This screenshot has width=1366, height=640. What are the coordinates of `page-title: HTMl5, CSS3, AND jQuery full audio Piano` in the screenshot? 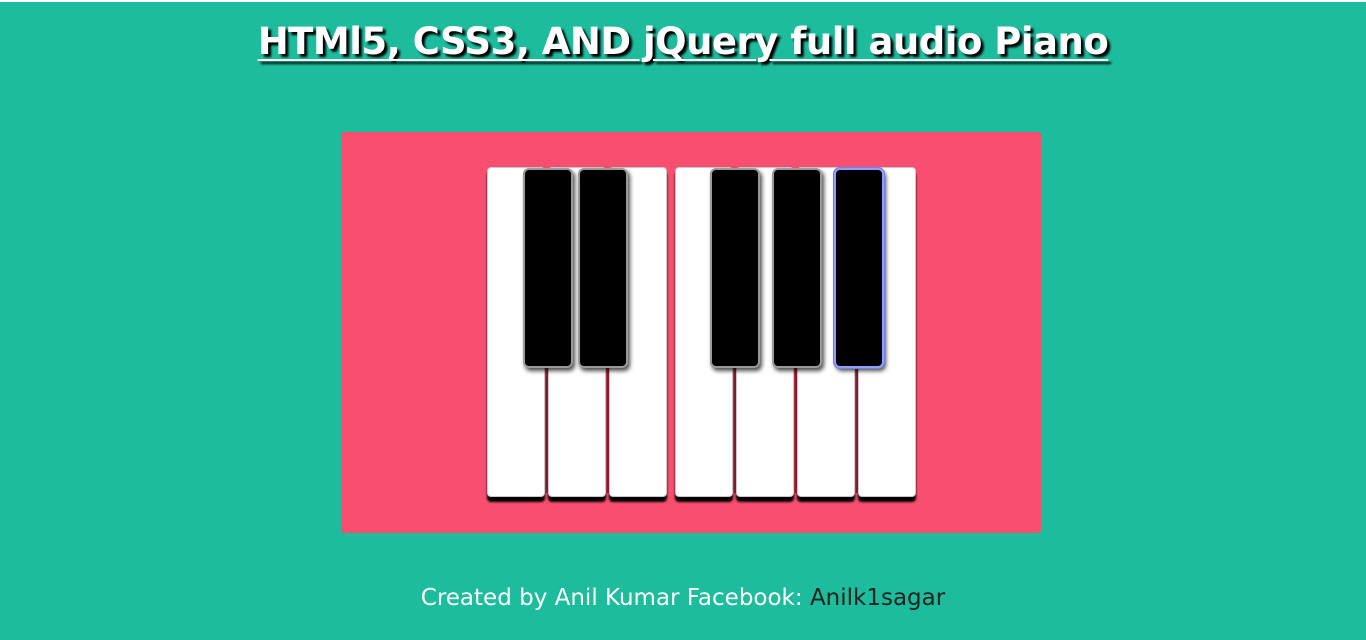 It's located at (683, 41).